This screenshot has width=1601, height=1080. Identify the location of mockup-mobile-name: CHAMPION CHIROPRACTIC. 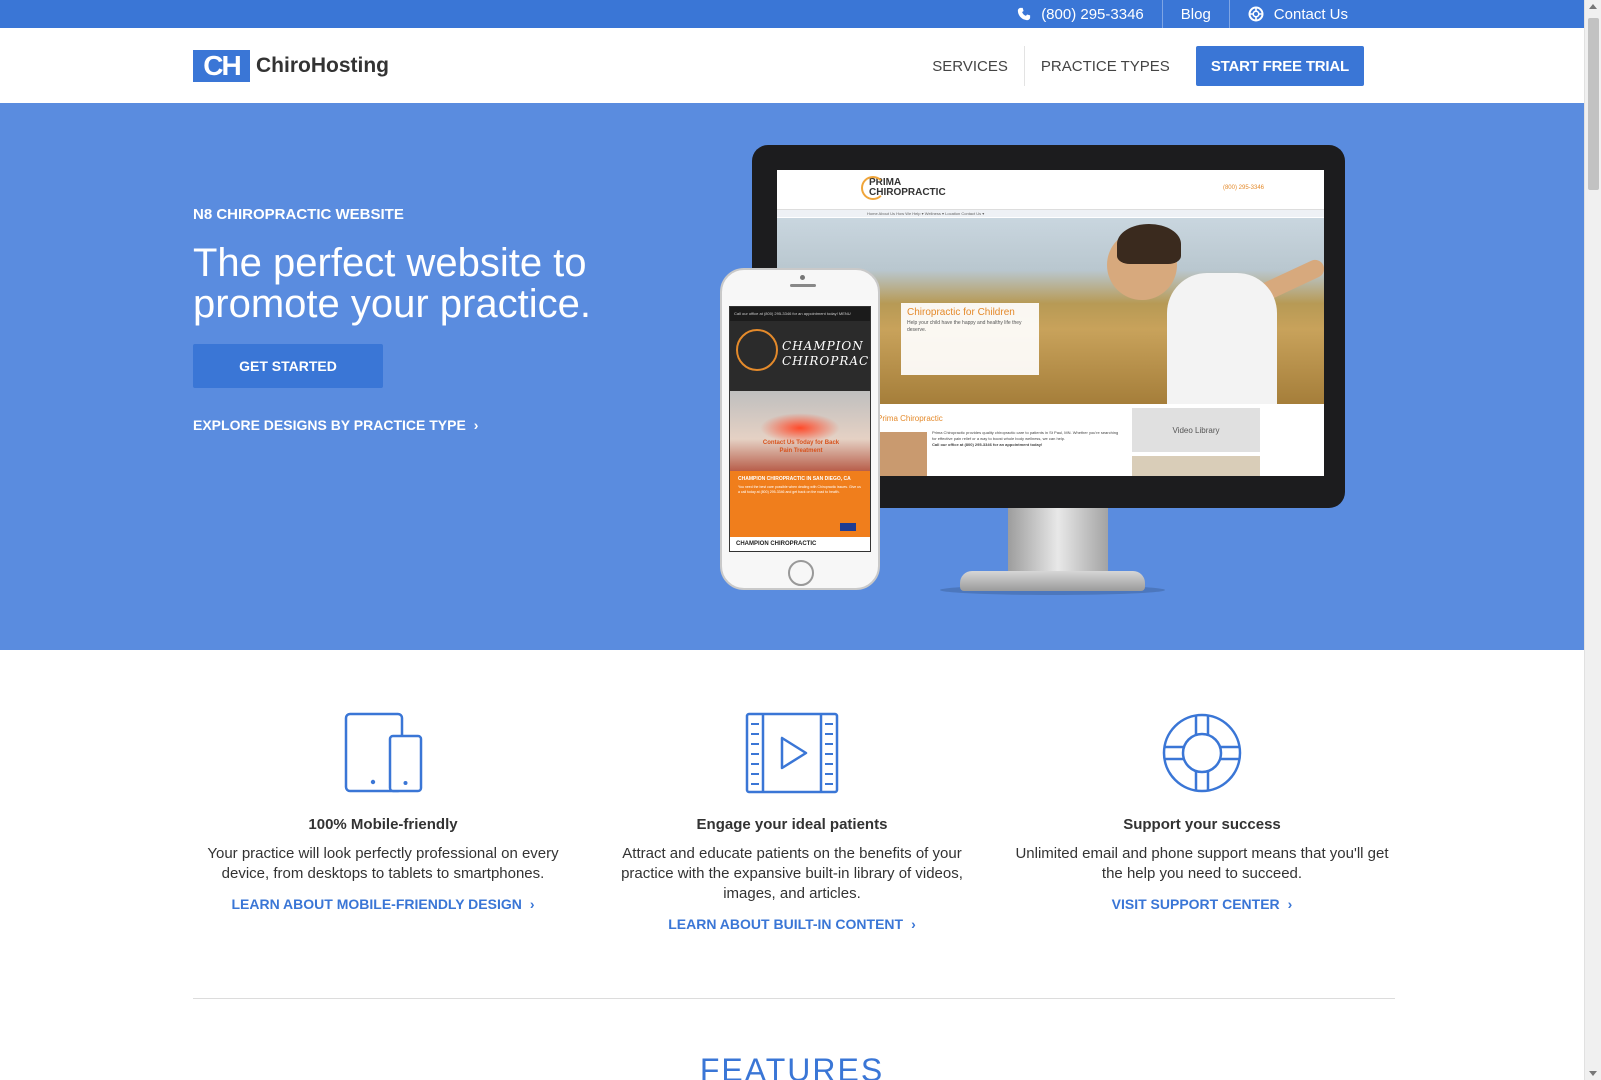
(826, 354).